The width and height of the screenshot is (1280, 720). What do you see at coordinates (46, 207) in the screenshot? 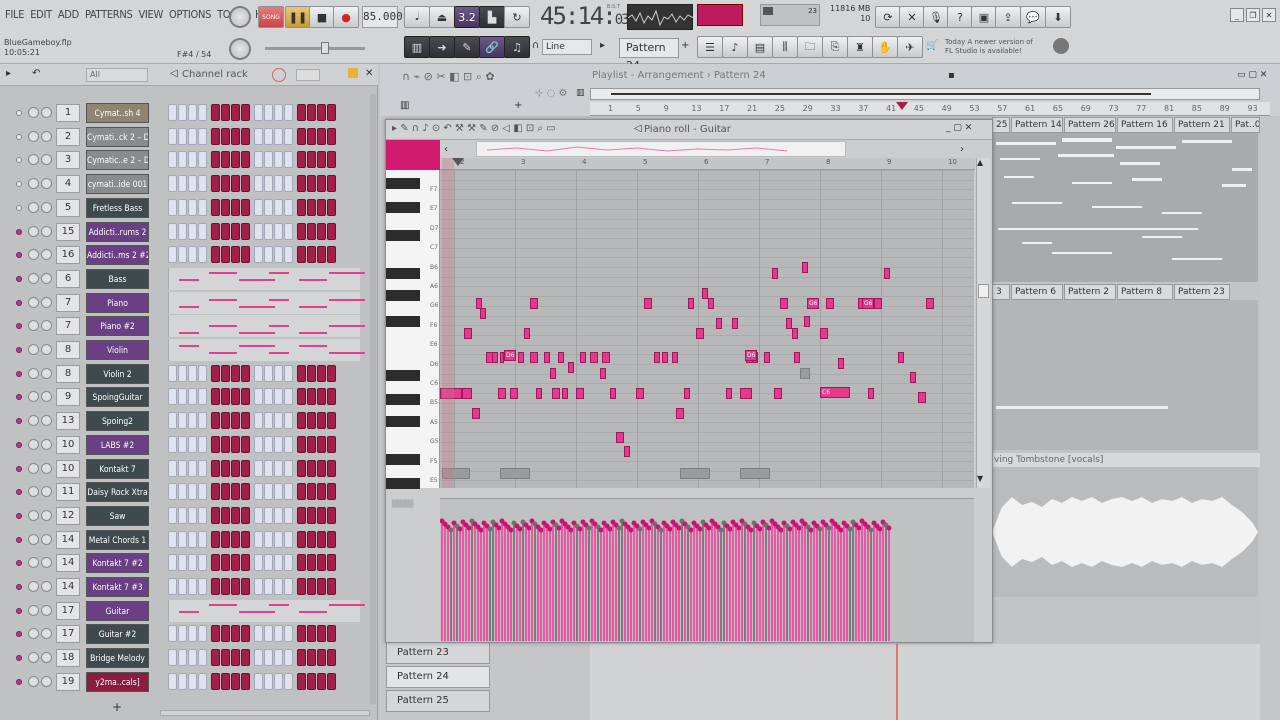
I see `channel-volume-knob` at bounding box center [46, 207].